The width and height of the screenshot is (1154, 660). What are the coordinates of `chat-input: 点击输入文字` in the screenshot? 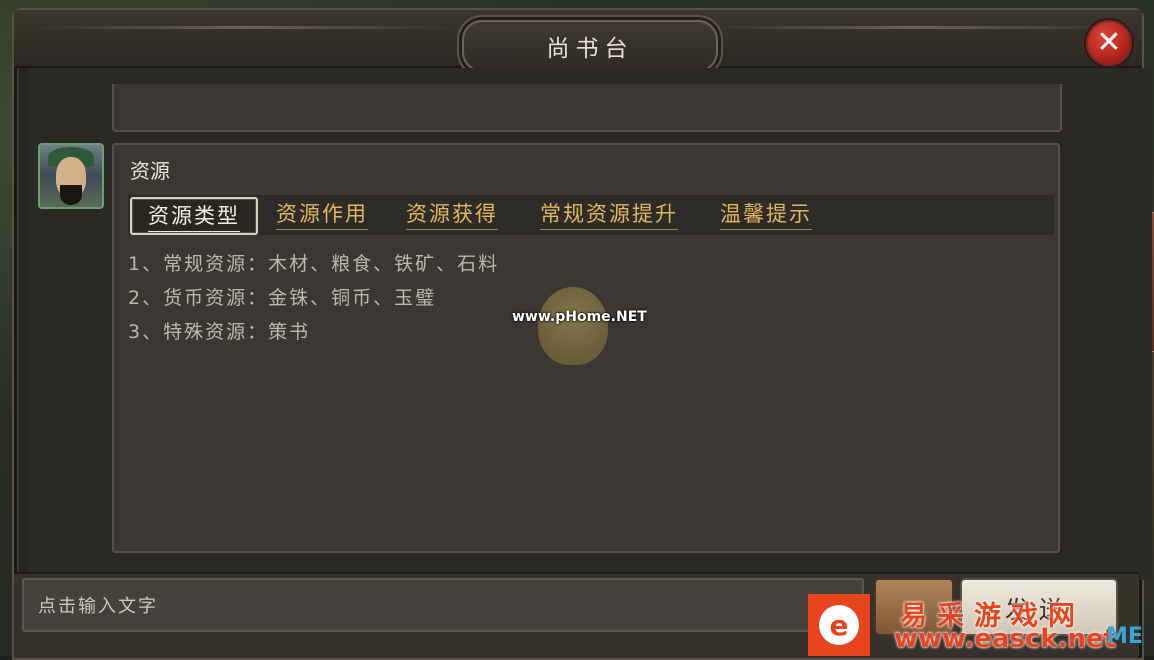 It's located at (443, 605).